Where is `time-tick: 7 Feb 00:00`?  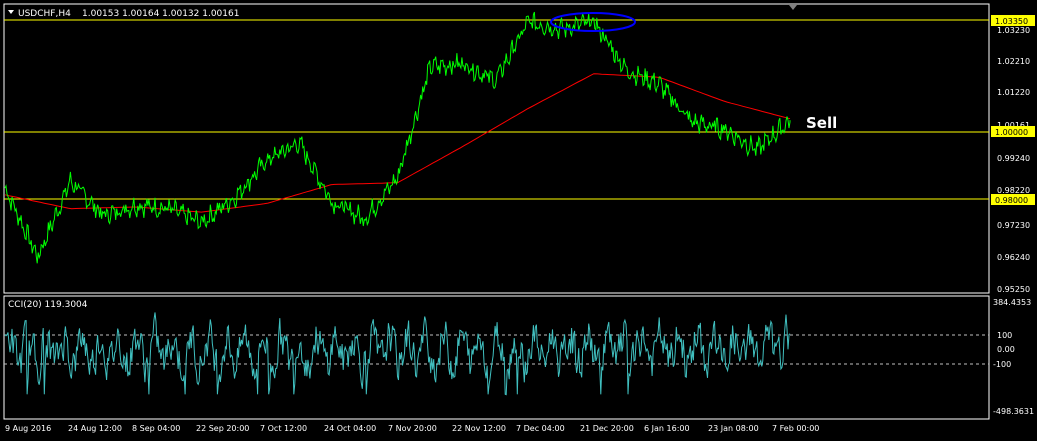 time-tick: 7 Feb 00:00 is located at coordinates (795, 428).